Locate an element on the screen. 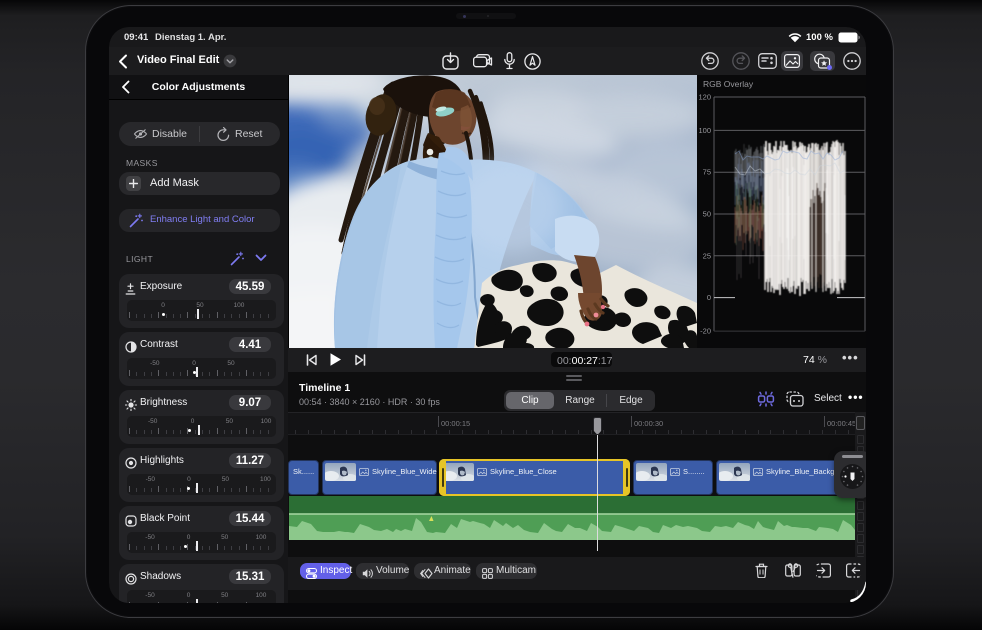 The width and height of the screenshot is (982, 630). svg-text: 25 is located at coordinates (707, 255).